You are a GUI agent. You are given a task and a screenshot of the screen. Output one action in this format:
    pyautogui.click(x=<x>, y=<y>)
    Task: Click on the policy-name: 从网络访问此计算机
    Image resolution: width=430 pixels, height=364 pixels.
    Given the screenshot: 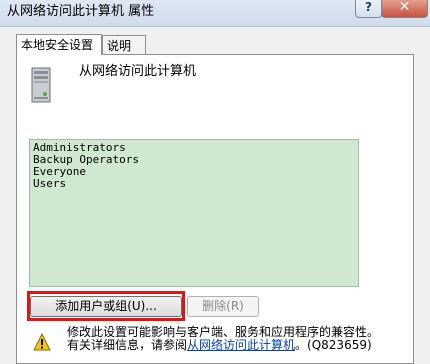 What is the action you would take?
    pyautogui.click(x=138, y=71)
    